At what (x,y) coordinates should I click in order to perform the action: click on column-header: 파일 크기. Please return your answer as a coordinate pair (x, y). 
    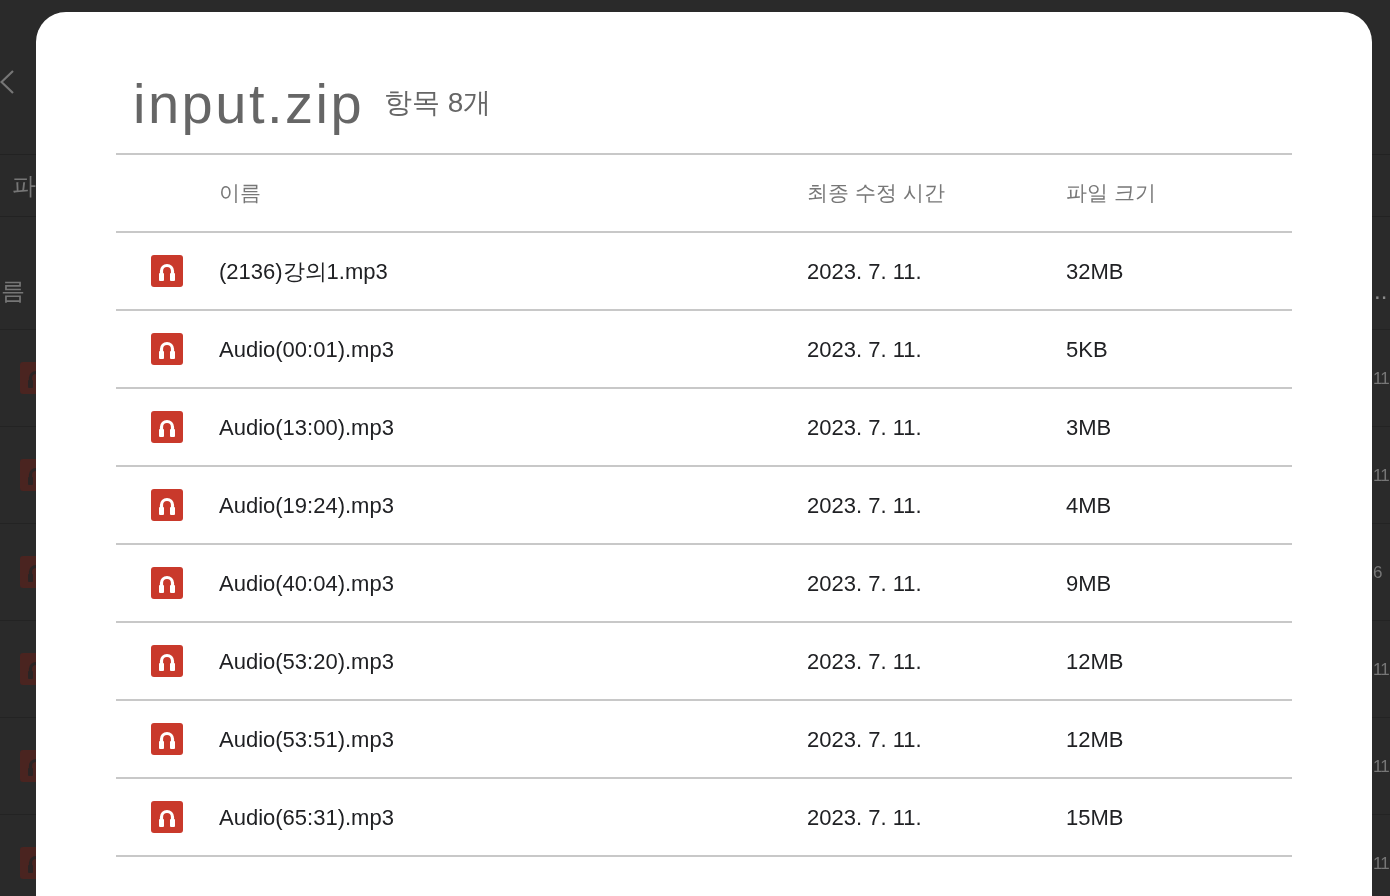
    Looking at the image, I should click on (1111, 193).